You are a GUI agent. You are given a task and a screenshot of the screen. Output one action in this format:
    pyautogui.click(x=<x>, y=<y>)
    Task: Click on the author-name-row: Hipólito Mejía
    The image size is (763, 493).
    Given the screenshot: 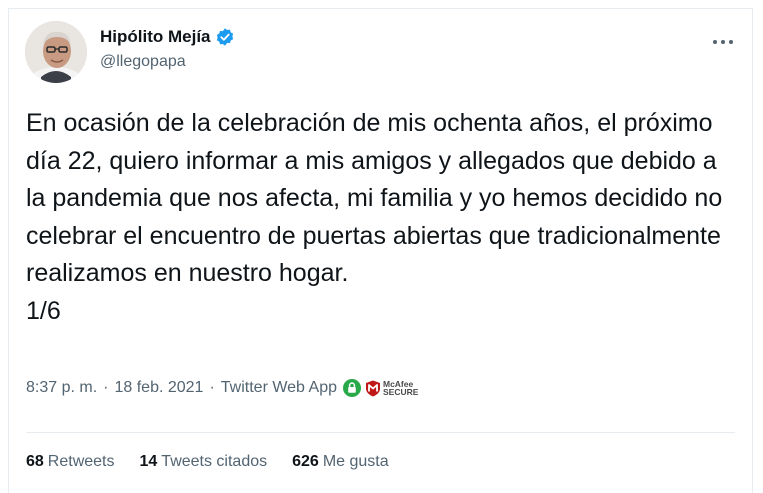 What is the action you would take?
    pyautogui.click(x=167, y=37)
    